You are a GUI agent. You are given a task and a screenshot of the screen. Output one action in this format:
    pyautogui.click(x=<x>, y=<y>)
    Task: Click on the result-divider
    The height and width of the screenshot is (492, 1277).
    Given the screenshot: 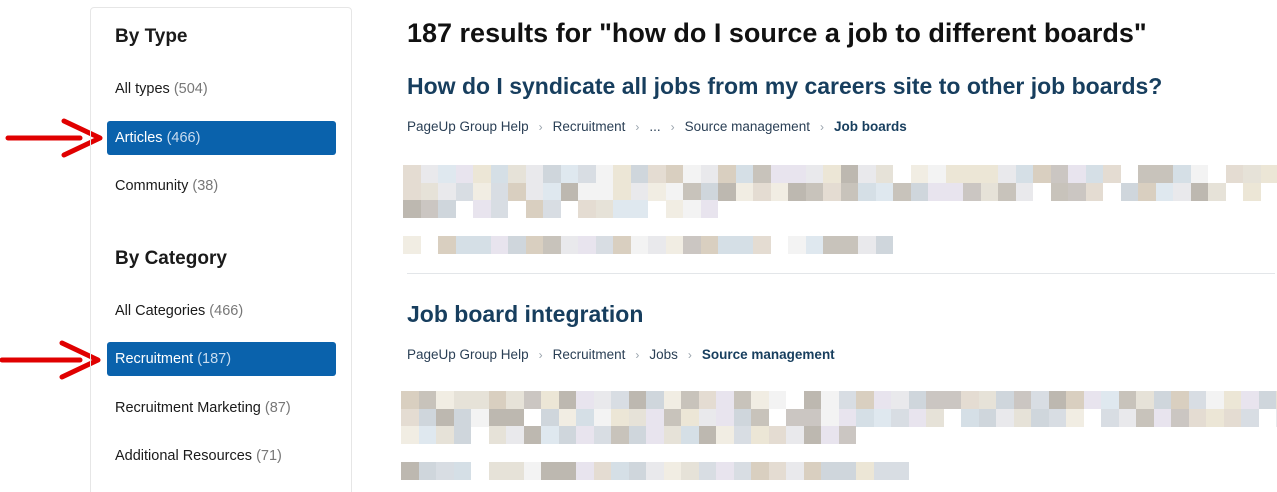 What is the action you would take?
    pyautogui.click(x=841, y=273)
    